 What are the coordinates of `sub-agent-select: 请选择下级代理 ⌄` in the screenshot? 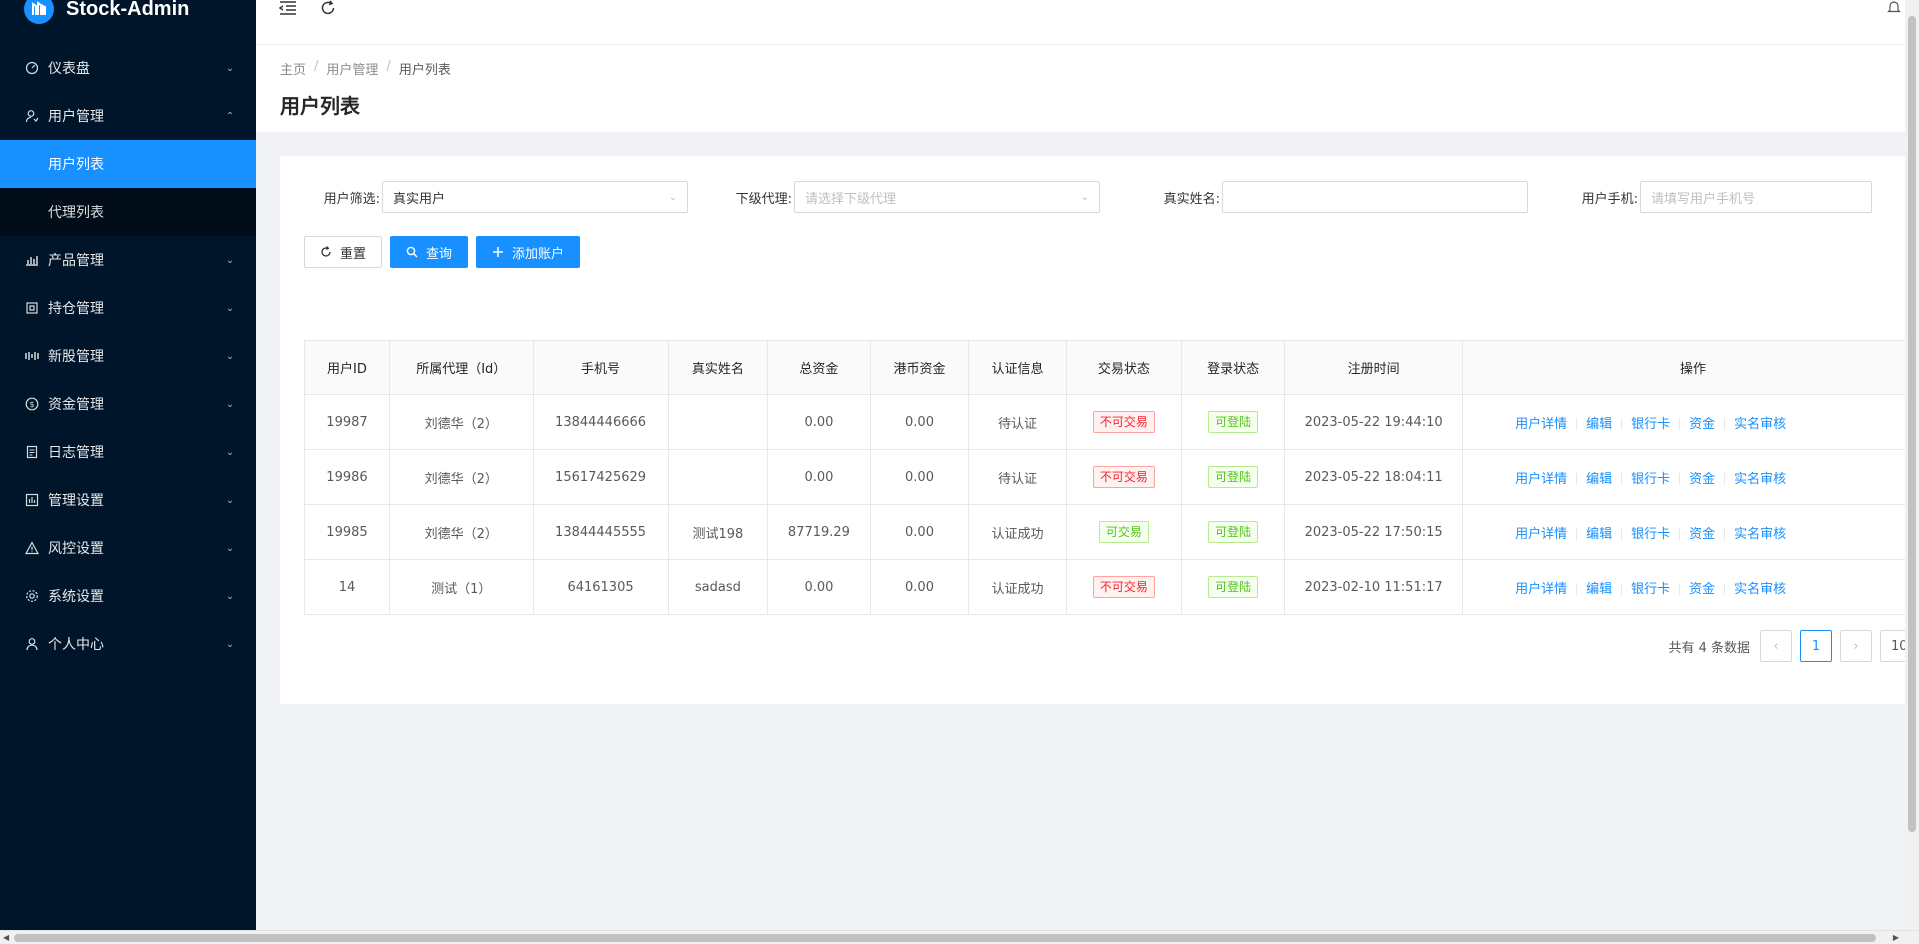 It's located at (947, 197).